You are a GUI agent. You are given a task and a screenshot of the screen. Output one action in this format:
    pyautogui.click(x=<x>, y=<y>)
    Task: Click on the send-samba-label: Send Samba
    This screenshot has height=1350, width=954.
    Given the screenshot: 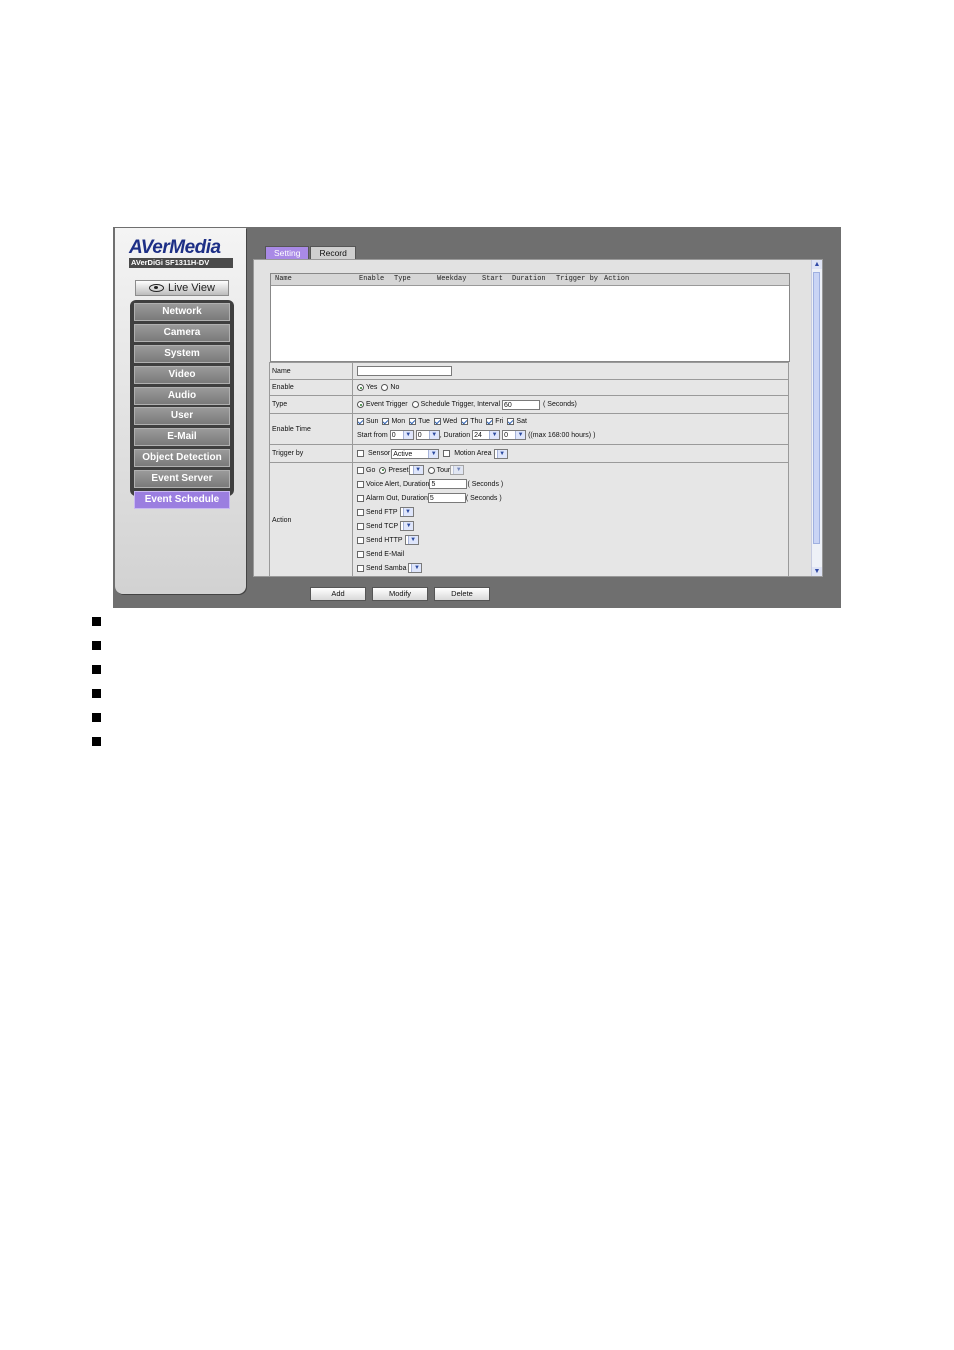 What is the action you would take?
    pyautogui.click(x=386, y=568)
    